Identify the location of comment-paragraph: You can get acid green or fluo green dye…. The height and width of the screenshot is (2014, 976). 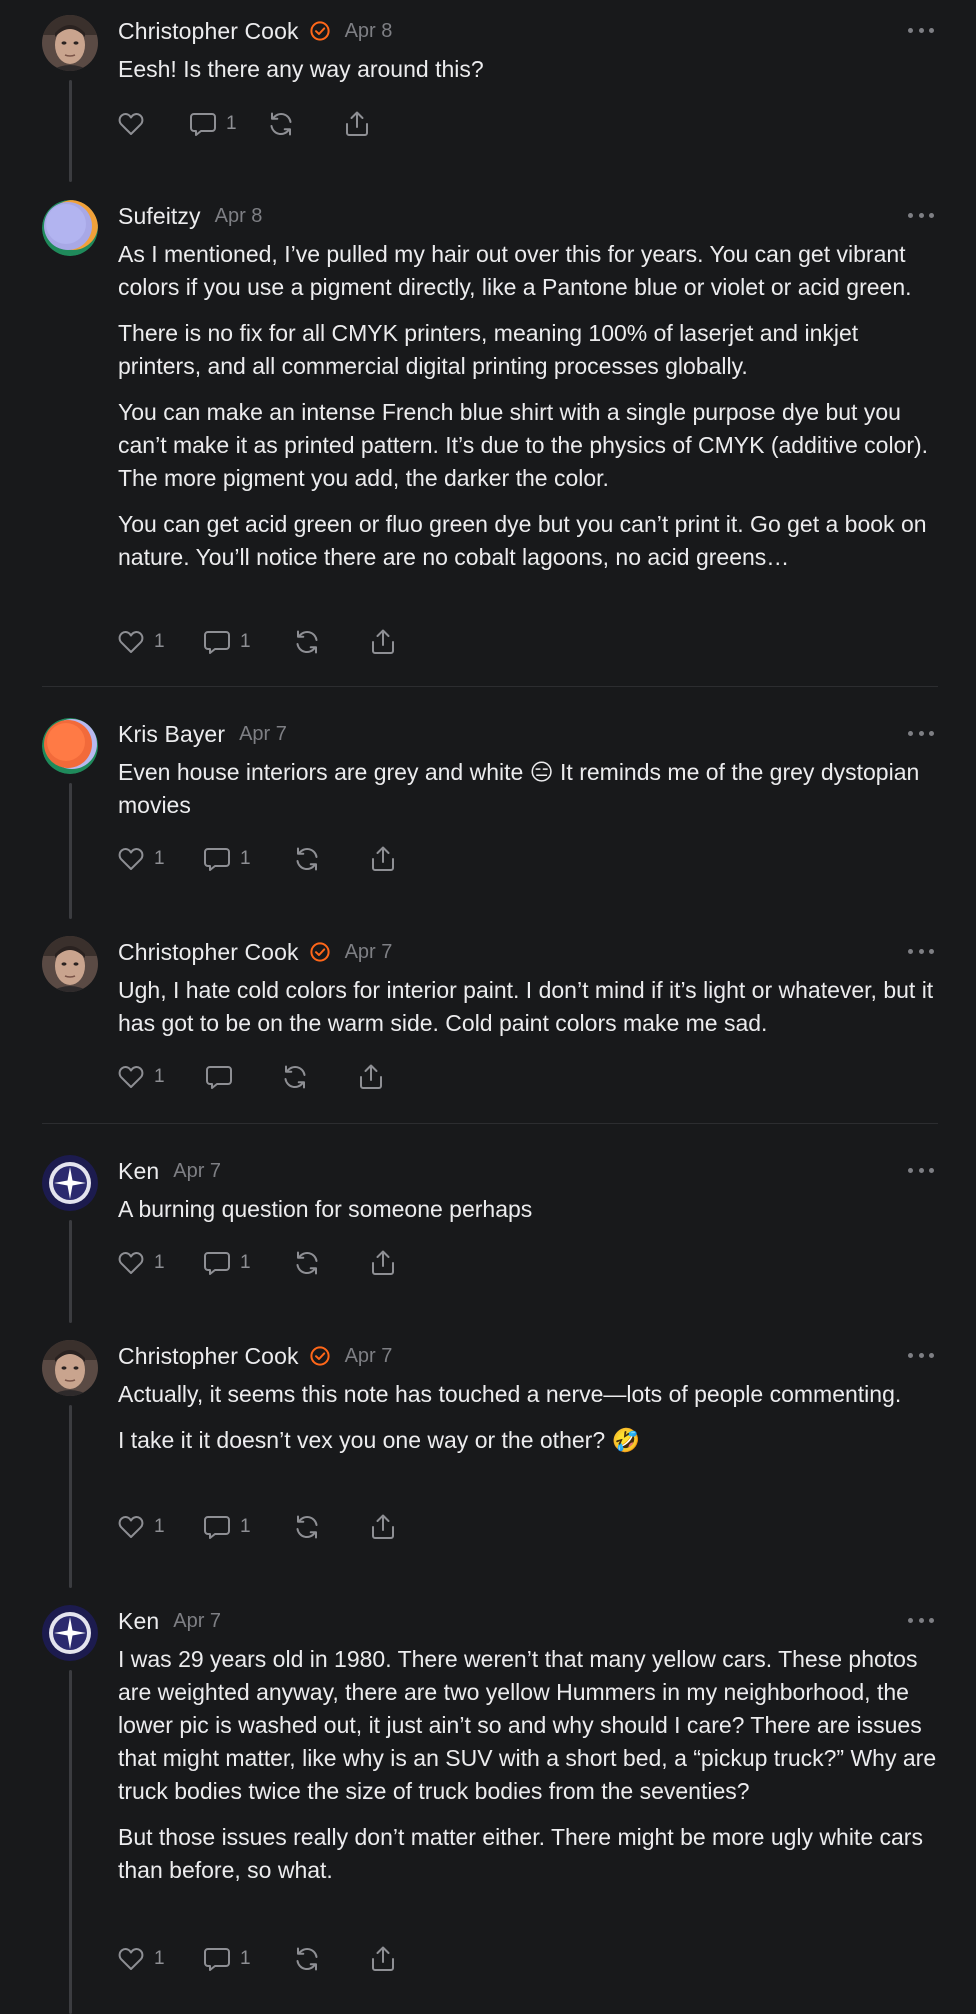
(522, 540).